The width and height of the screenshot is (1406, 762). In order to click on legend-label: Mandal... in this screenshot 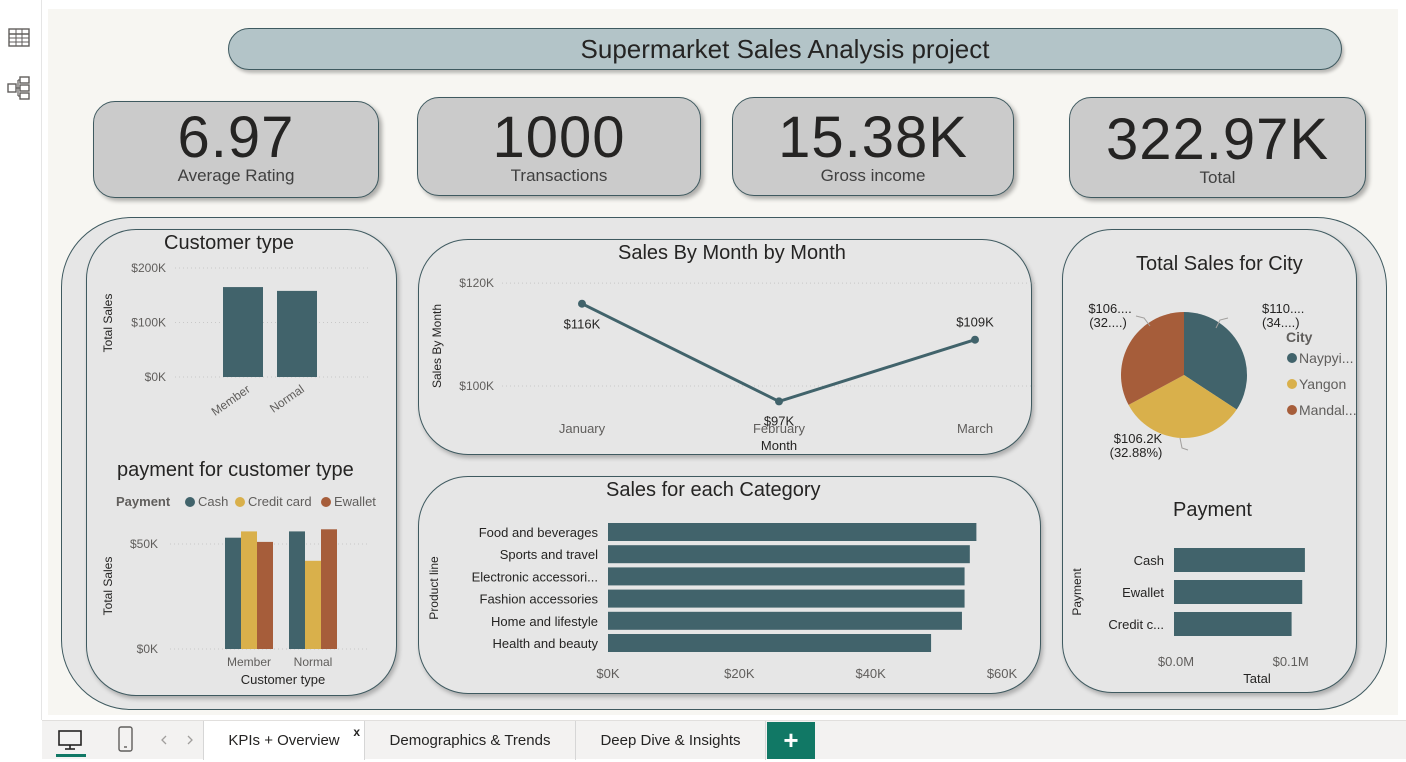, I will do `click(1328, 410)`.